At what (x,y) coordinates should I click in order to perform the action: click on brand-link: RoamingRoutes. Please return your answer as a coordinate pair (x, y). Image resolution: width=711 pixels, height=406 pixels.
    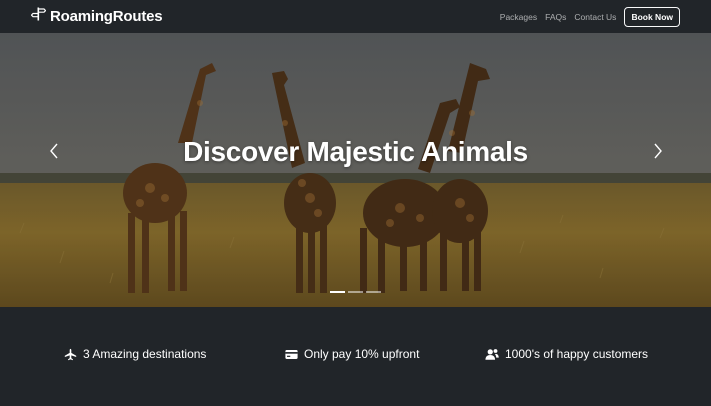
    Looking at the image, I should click on (96, 16).